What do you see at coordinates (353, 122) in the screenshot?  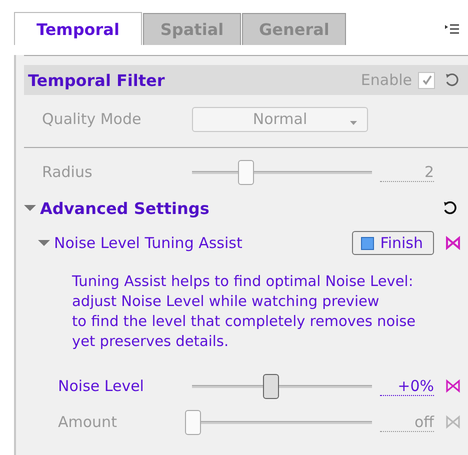 I see `caret-icon` at bounding box center [353, 122].